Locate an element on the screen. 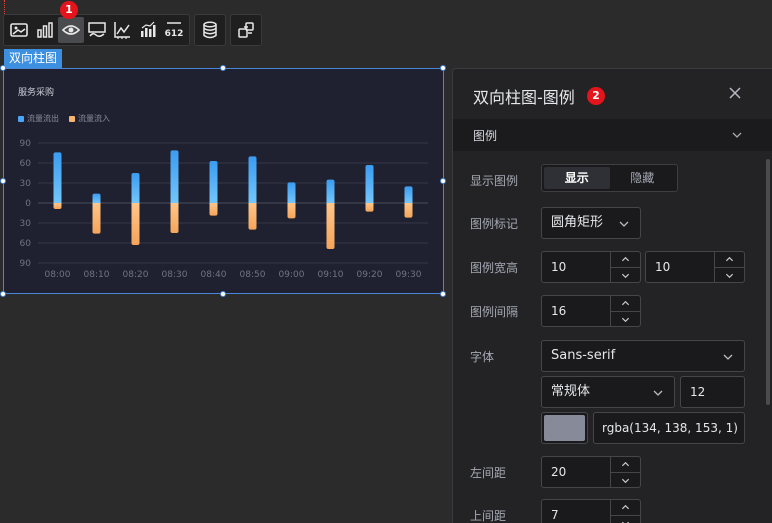  x-tick-label: 09:20 is located at coordinates (370, 275).